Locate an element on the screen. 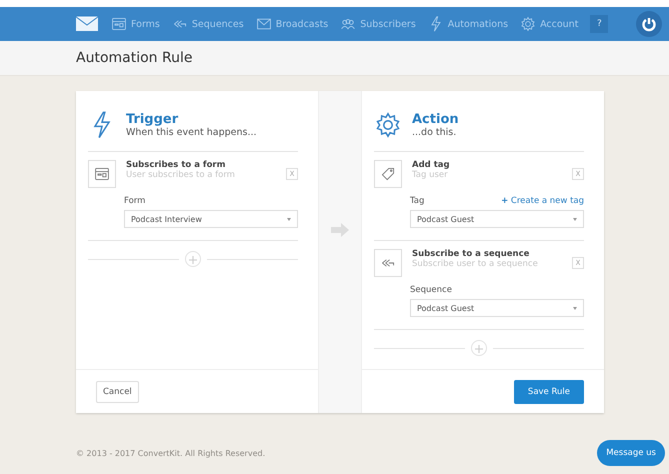 This screenshot has width=669, height=474. help-button: ? is located at coordinates (599, 24).